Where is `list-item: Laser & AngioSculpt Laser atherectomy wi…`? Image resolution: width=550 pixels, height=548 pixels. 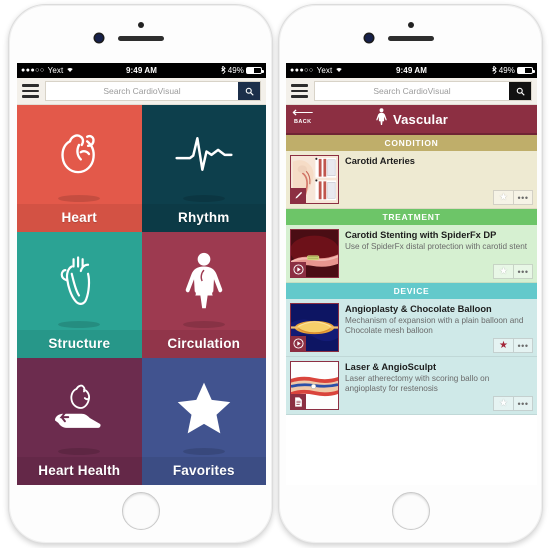 list-item: Laser & AngioSculpt Laser atherectomy wi… is located at coordinates (411, 386).